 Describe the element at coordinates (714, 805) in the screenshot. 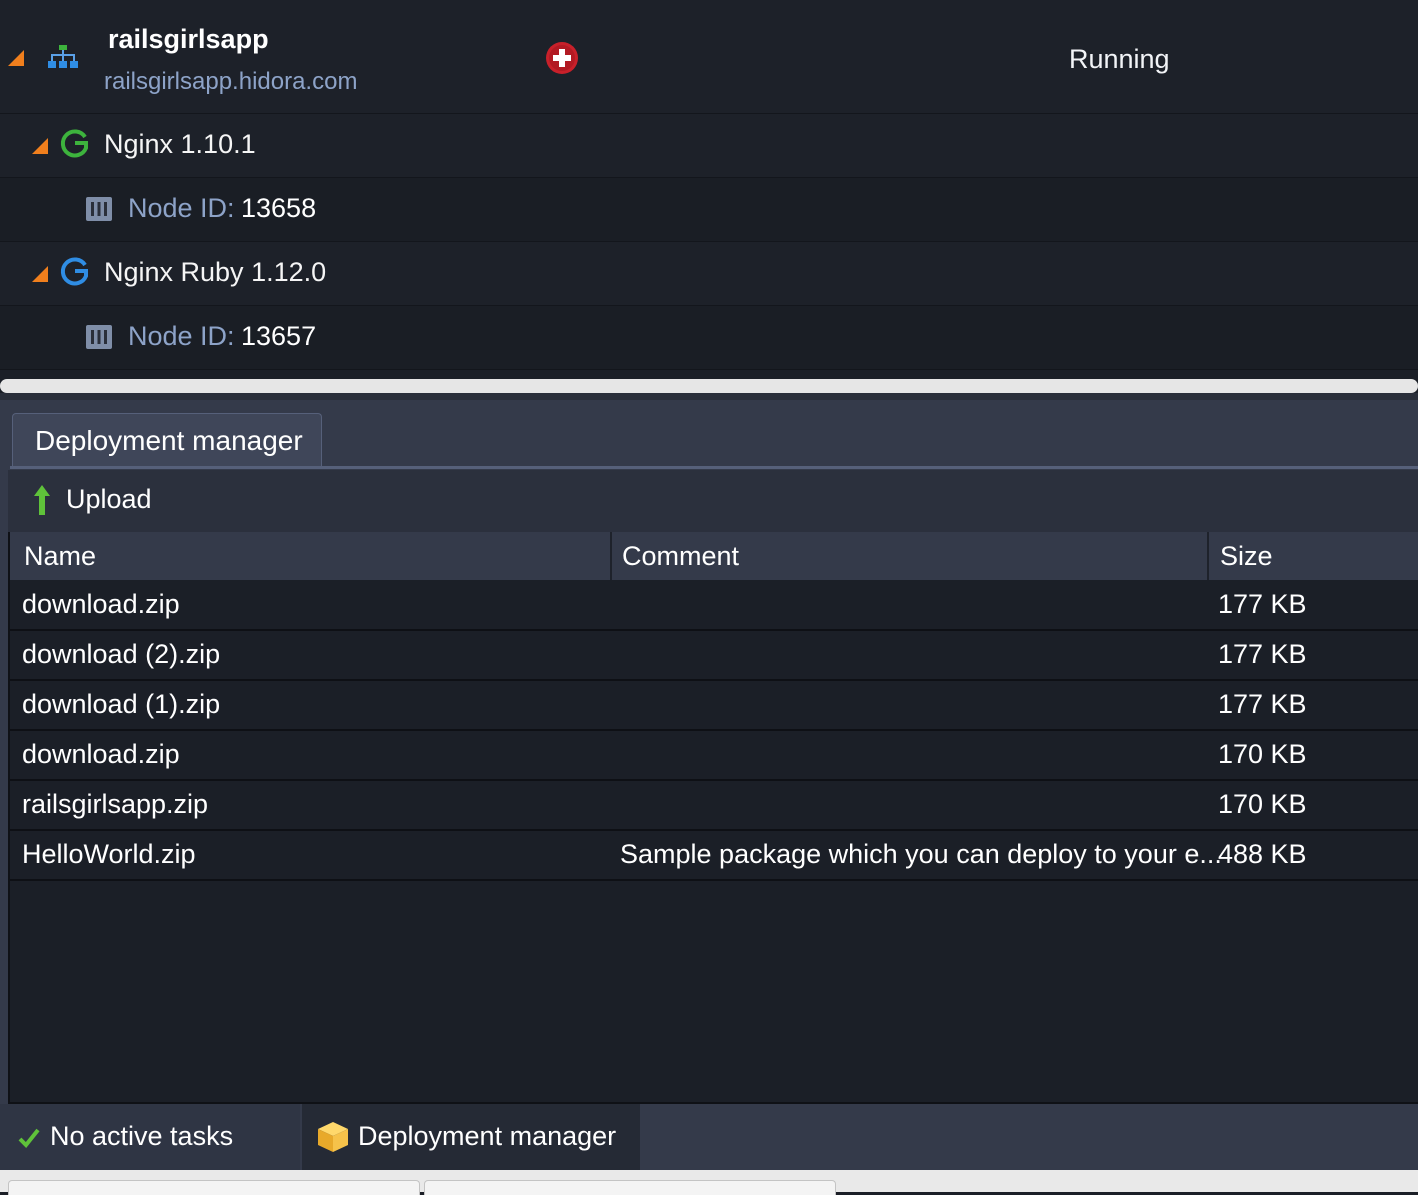

I see `table-row: railsgirlsapp.zip 170 KB` at that location.